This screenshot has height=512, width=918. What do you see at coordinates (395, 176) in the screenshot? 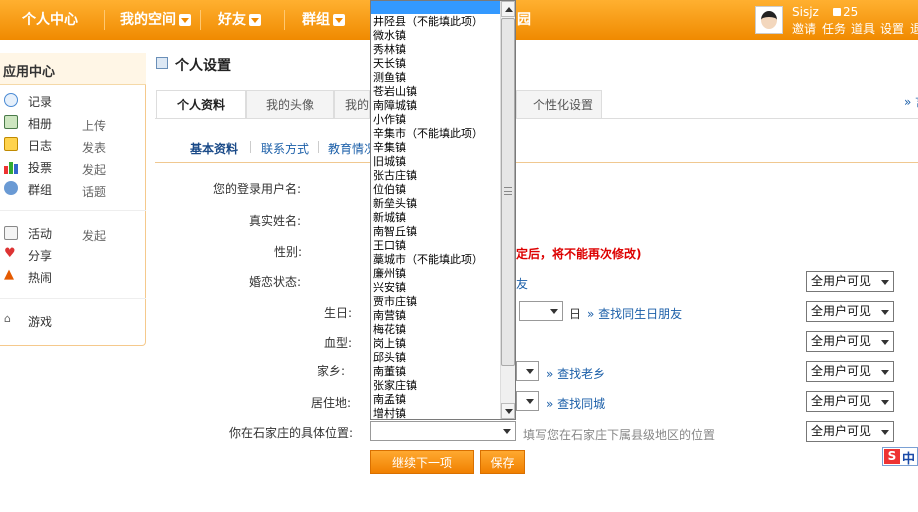
I see `dropdown-option: 张古庄镇` at bounding box center [395, 176].